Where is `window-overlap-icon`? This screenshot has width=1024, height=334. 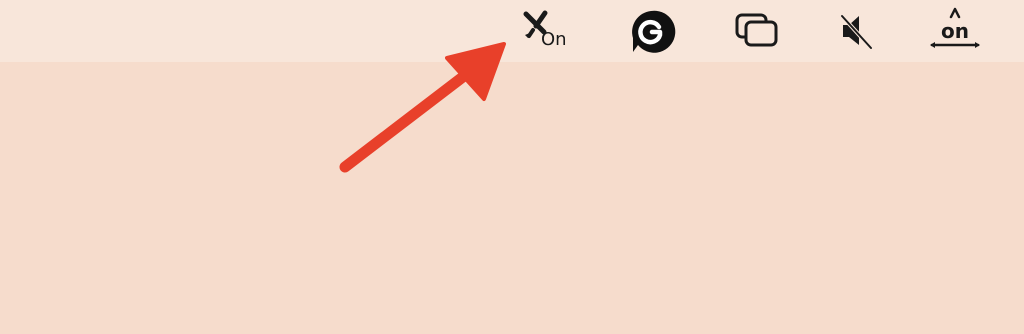
window-overlap-icon is located at coordinates (757, 31).